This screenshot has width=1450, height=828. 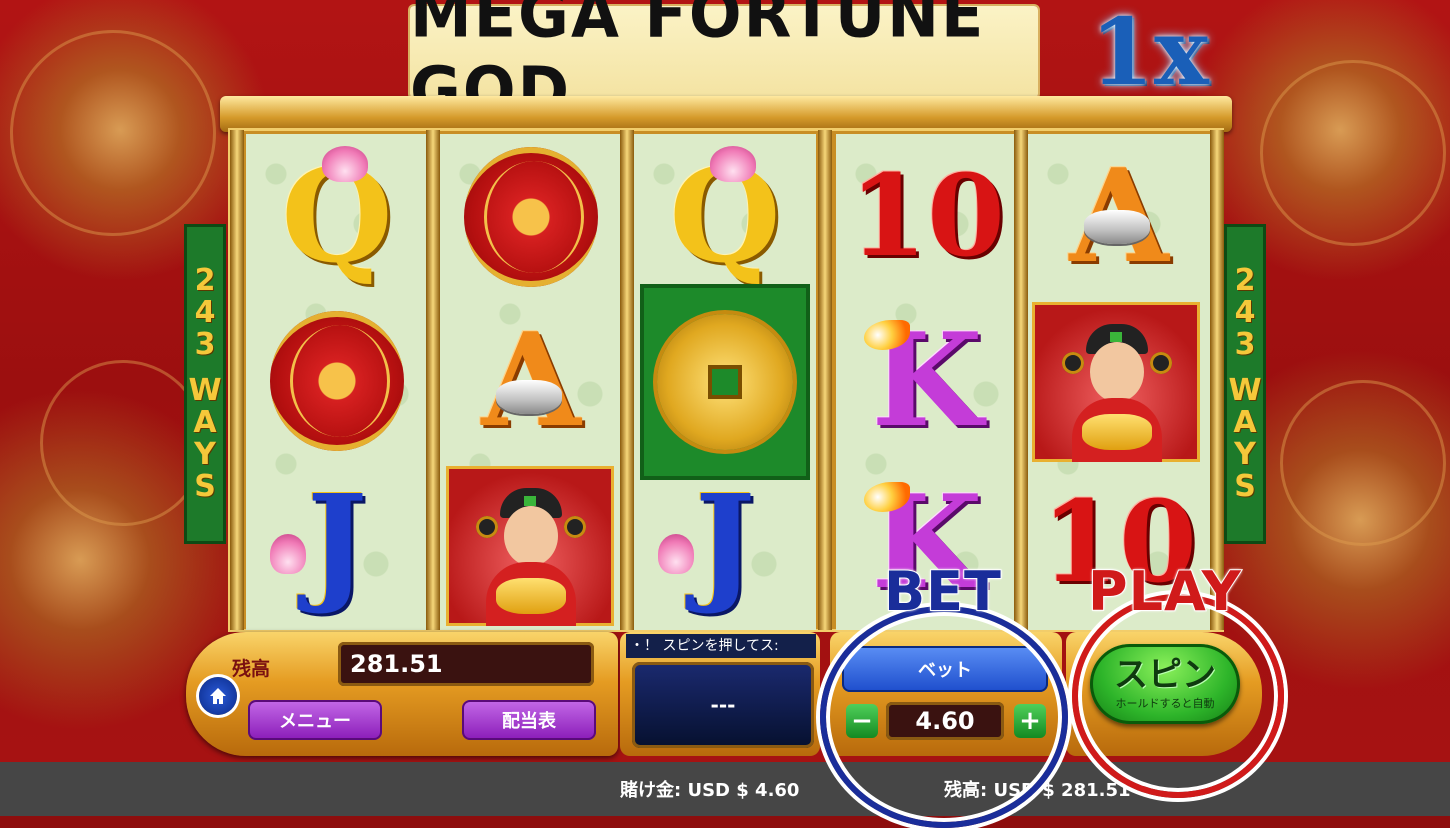 I want to click on symbol-coin, so click(x=725, y=382).